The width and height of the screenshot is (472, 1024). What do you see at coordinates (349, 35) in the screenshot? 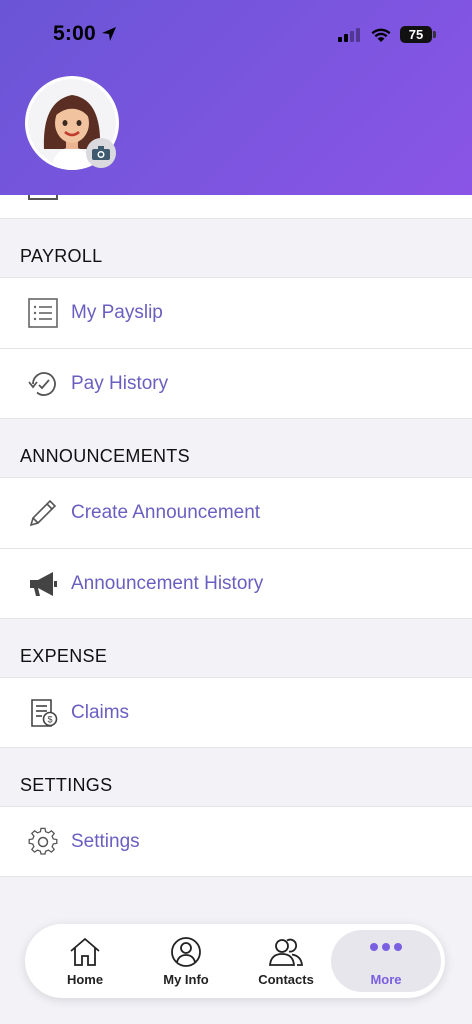
I see `cellular-signal-icon` at bounding box center [349, 35].